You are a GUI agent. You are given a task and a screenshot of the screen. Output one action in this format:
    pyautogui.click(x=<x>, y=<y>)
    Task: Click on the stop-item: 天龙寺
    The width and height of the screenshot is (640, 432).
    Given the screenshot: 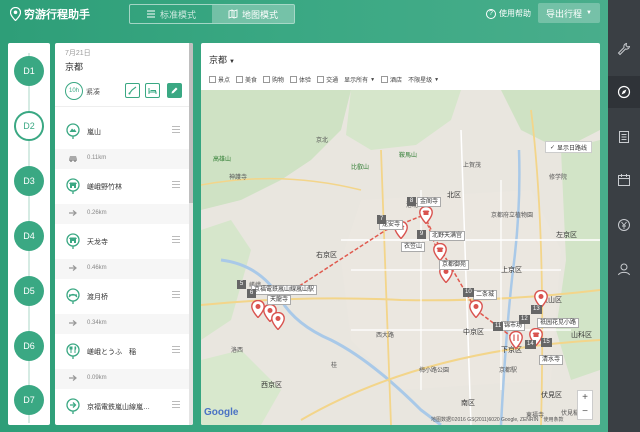 What is the action you would take?
    pyautogui.click(x=122, y=241)
    